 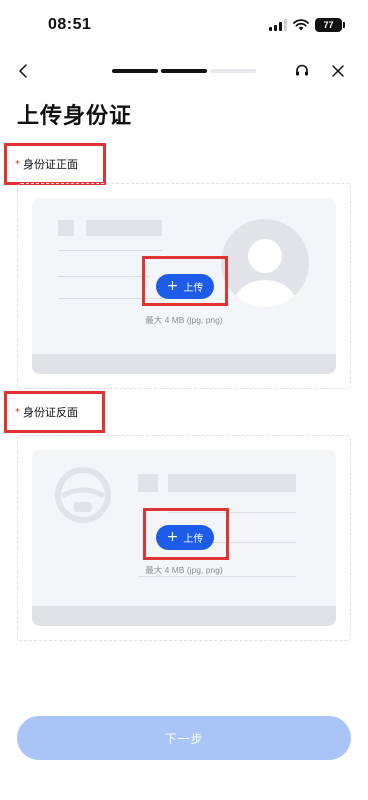 I want to click on status-icons: 77, so click(x=307, y=25).